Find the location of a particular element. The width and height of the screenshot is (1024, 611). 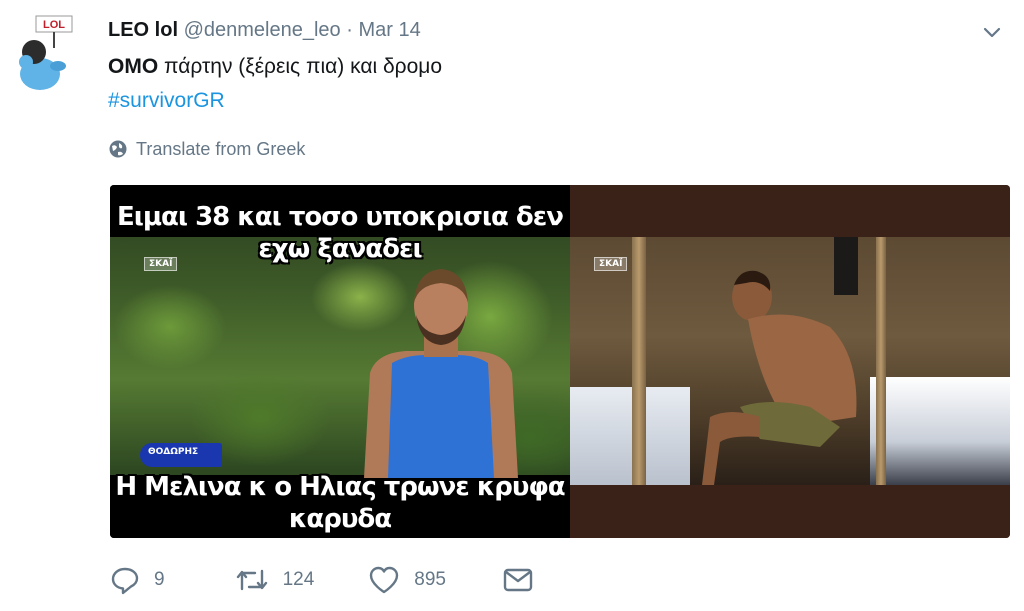

tweet-text-bold: ΟΜΟ is located at coordinates (133, 66).